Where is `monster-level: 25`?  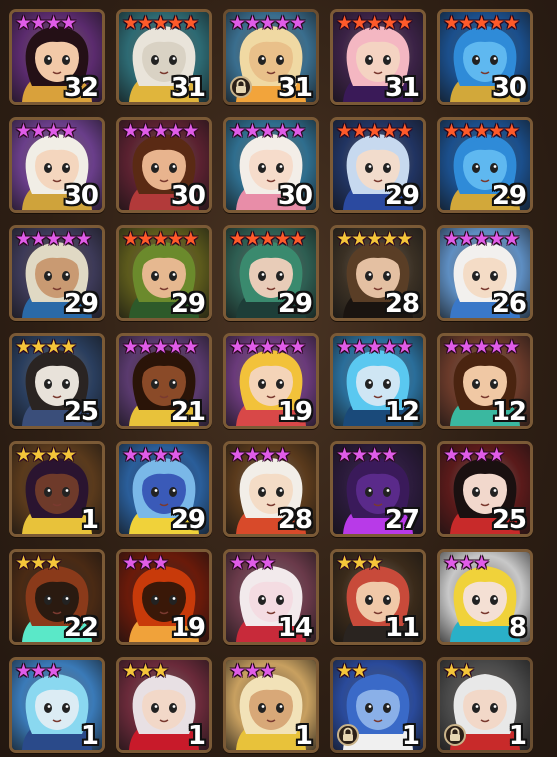
monster-level: 25 is located at coordinates (81, 412).